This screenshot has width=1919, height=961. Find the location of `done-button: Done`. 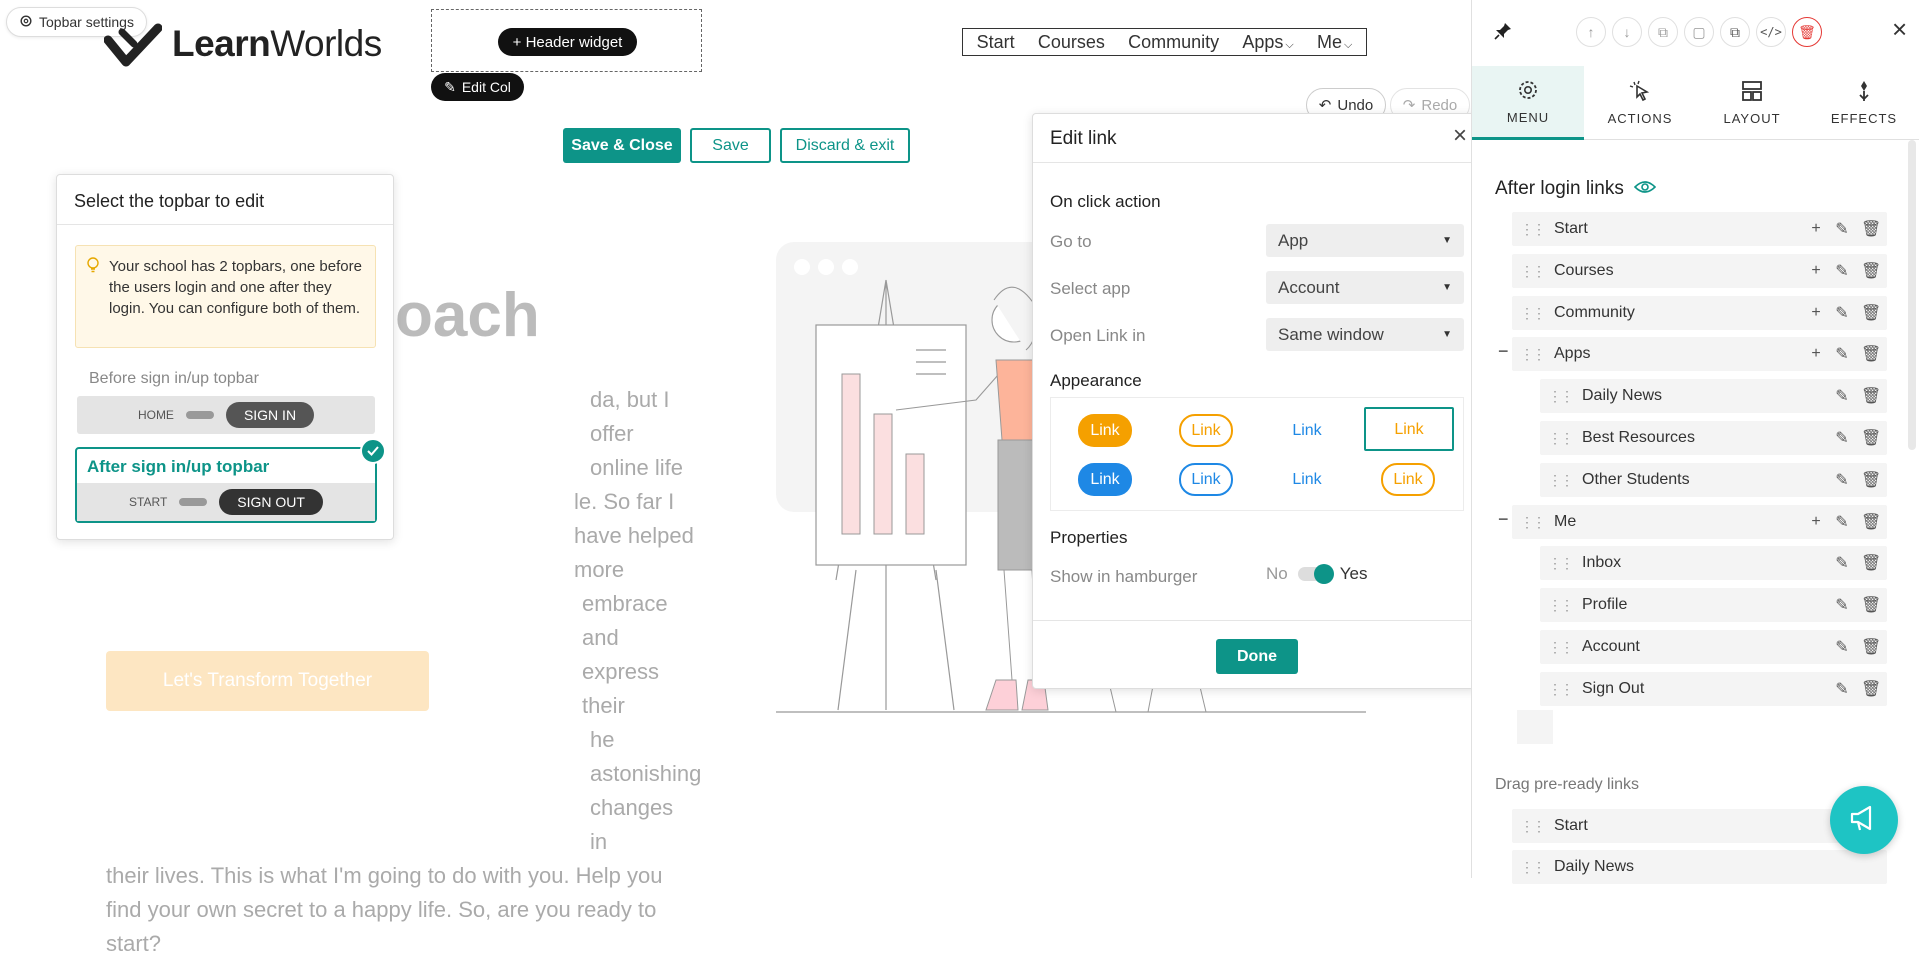

done-button: Done is located at coordinates (1257, 656).